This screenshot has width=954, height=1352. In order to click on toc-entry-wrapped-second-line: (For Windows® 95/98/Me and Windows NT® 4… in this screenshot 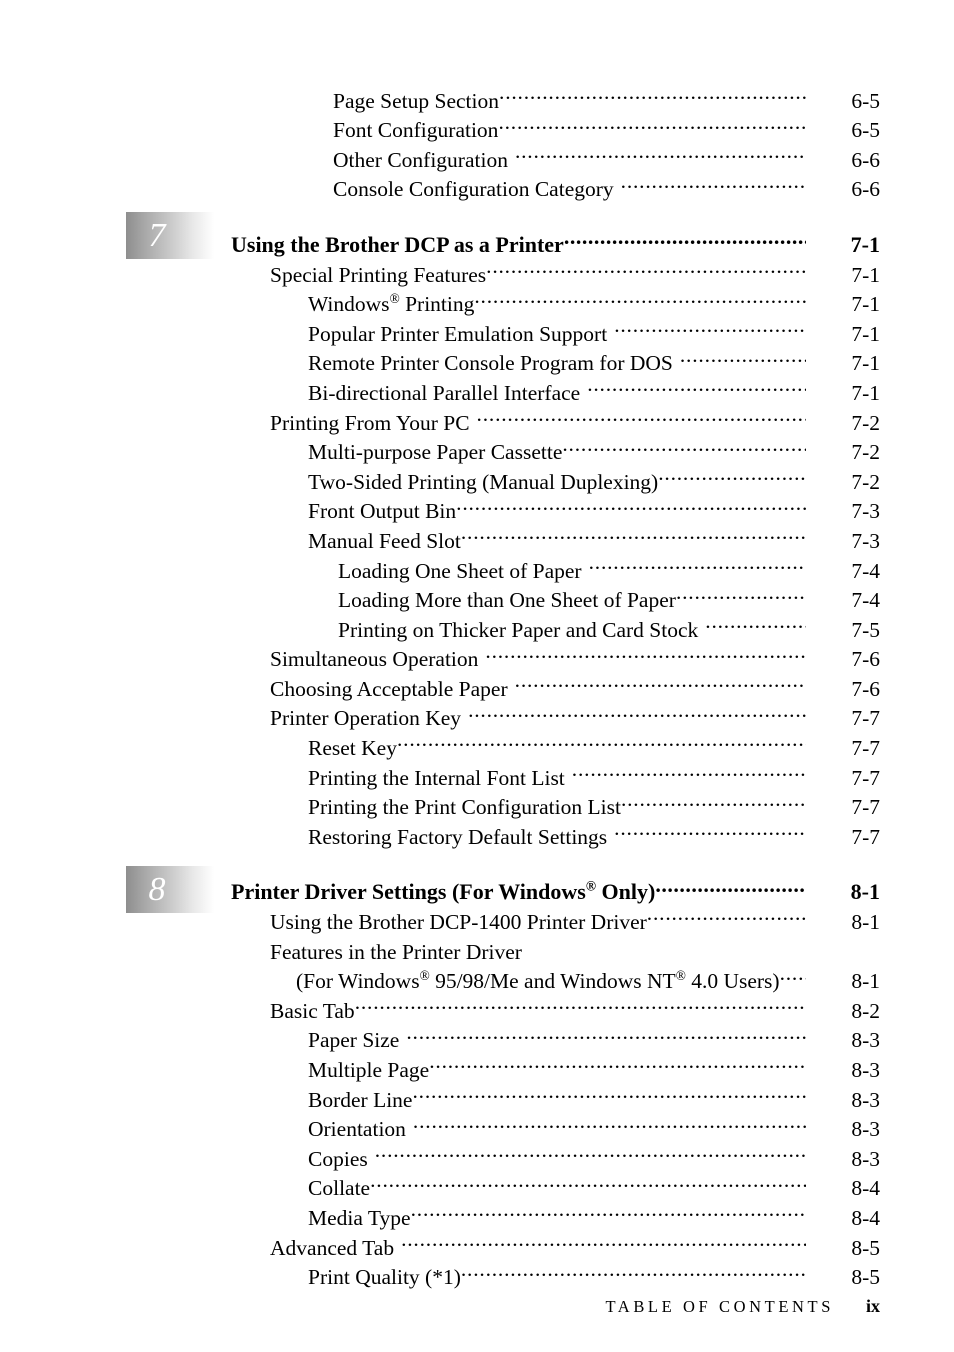, I will do `click(477, 976)`.